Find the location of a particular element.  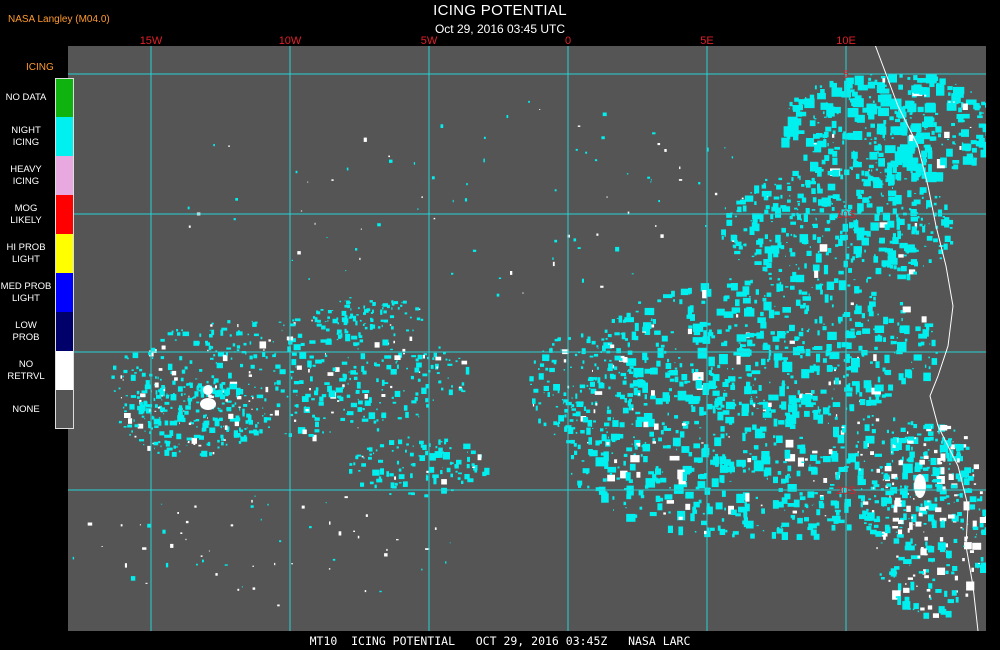

legend-swatch is located at coordinates (65, 136).